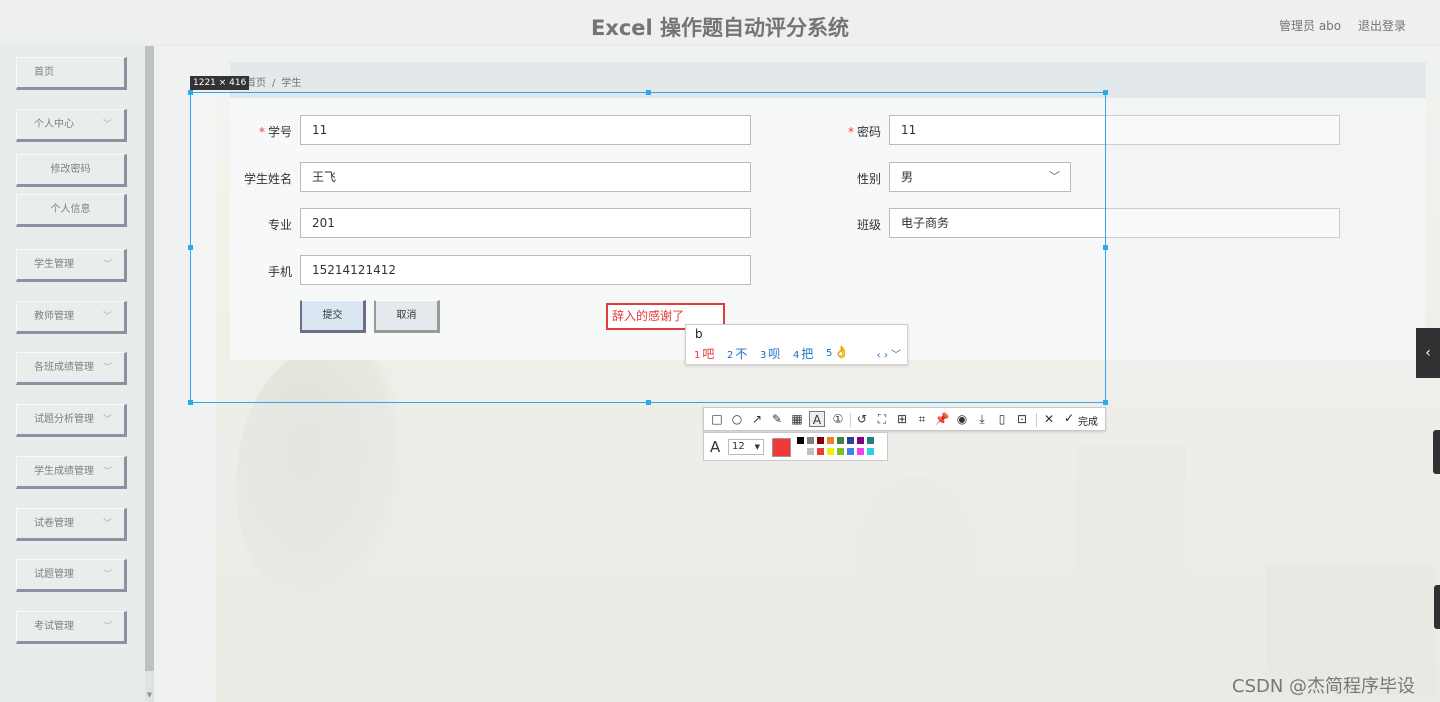 The width and height of the screenshot is (1440, 702). What do you see at coordinates (817, 419) in the screenshot?
I see `text-icon: A` at bounding box center [817, 419].